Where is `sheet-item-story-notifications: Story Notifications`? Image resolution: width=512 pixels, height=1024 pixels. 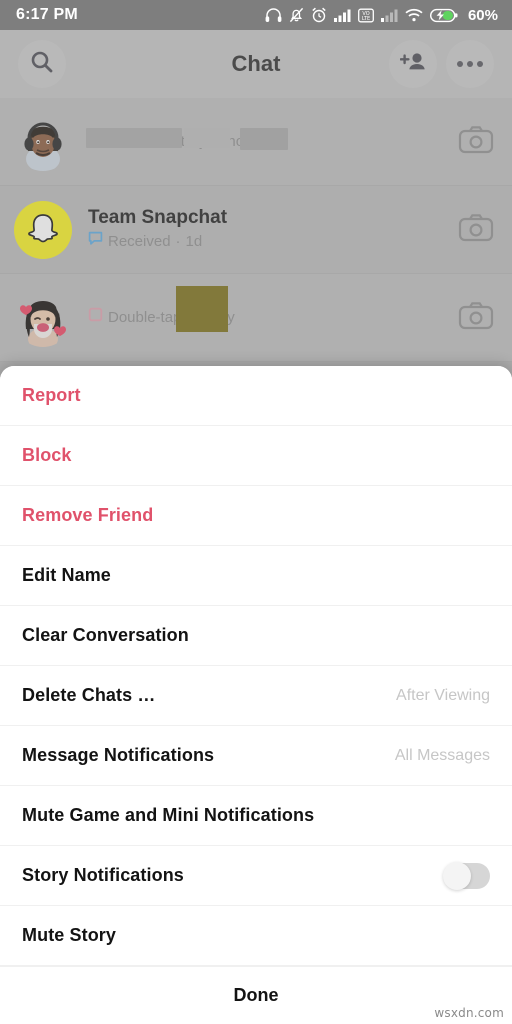 sheet-item-story-notifications: Story Notifications is located at coordinates (256, 876).